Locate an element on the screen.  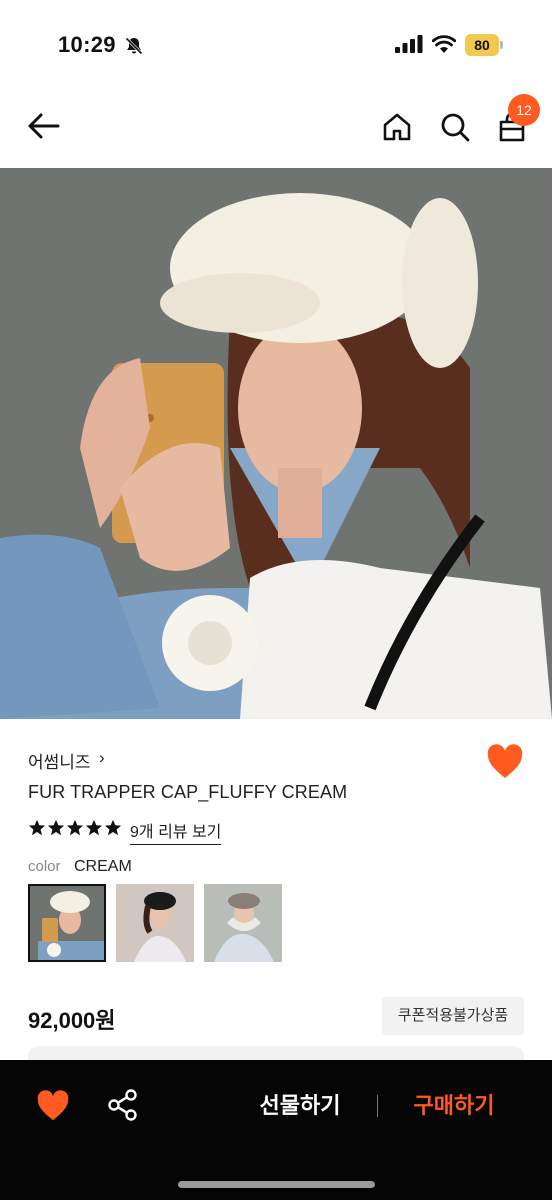
share-icon is located at coordinates (122, 1105).